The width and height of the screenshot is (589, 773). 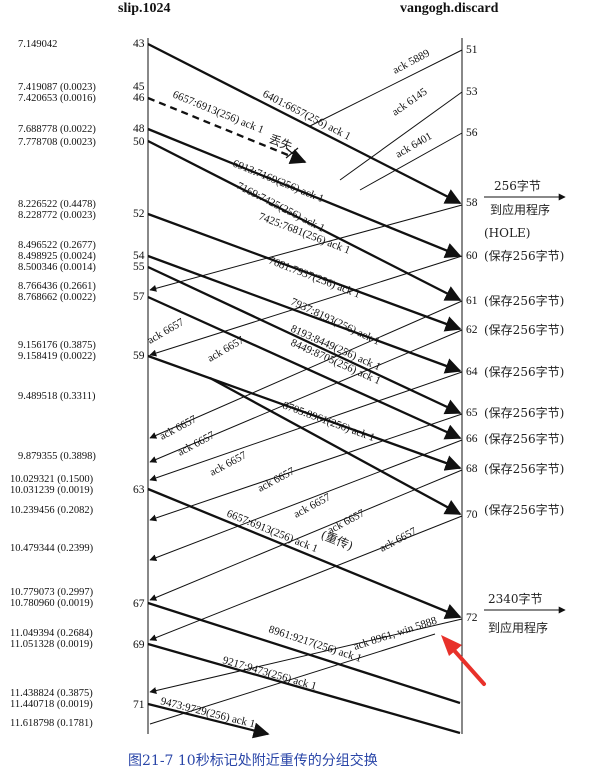 What do you see at coordinates (57, 98) in the screenshot?
I see `timestamp: 7.420653 (0.0016)` at bounding box center [57, 98].